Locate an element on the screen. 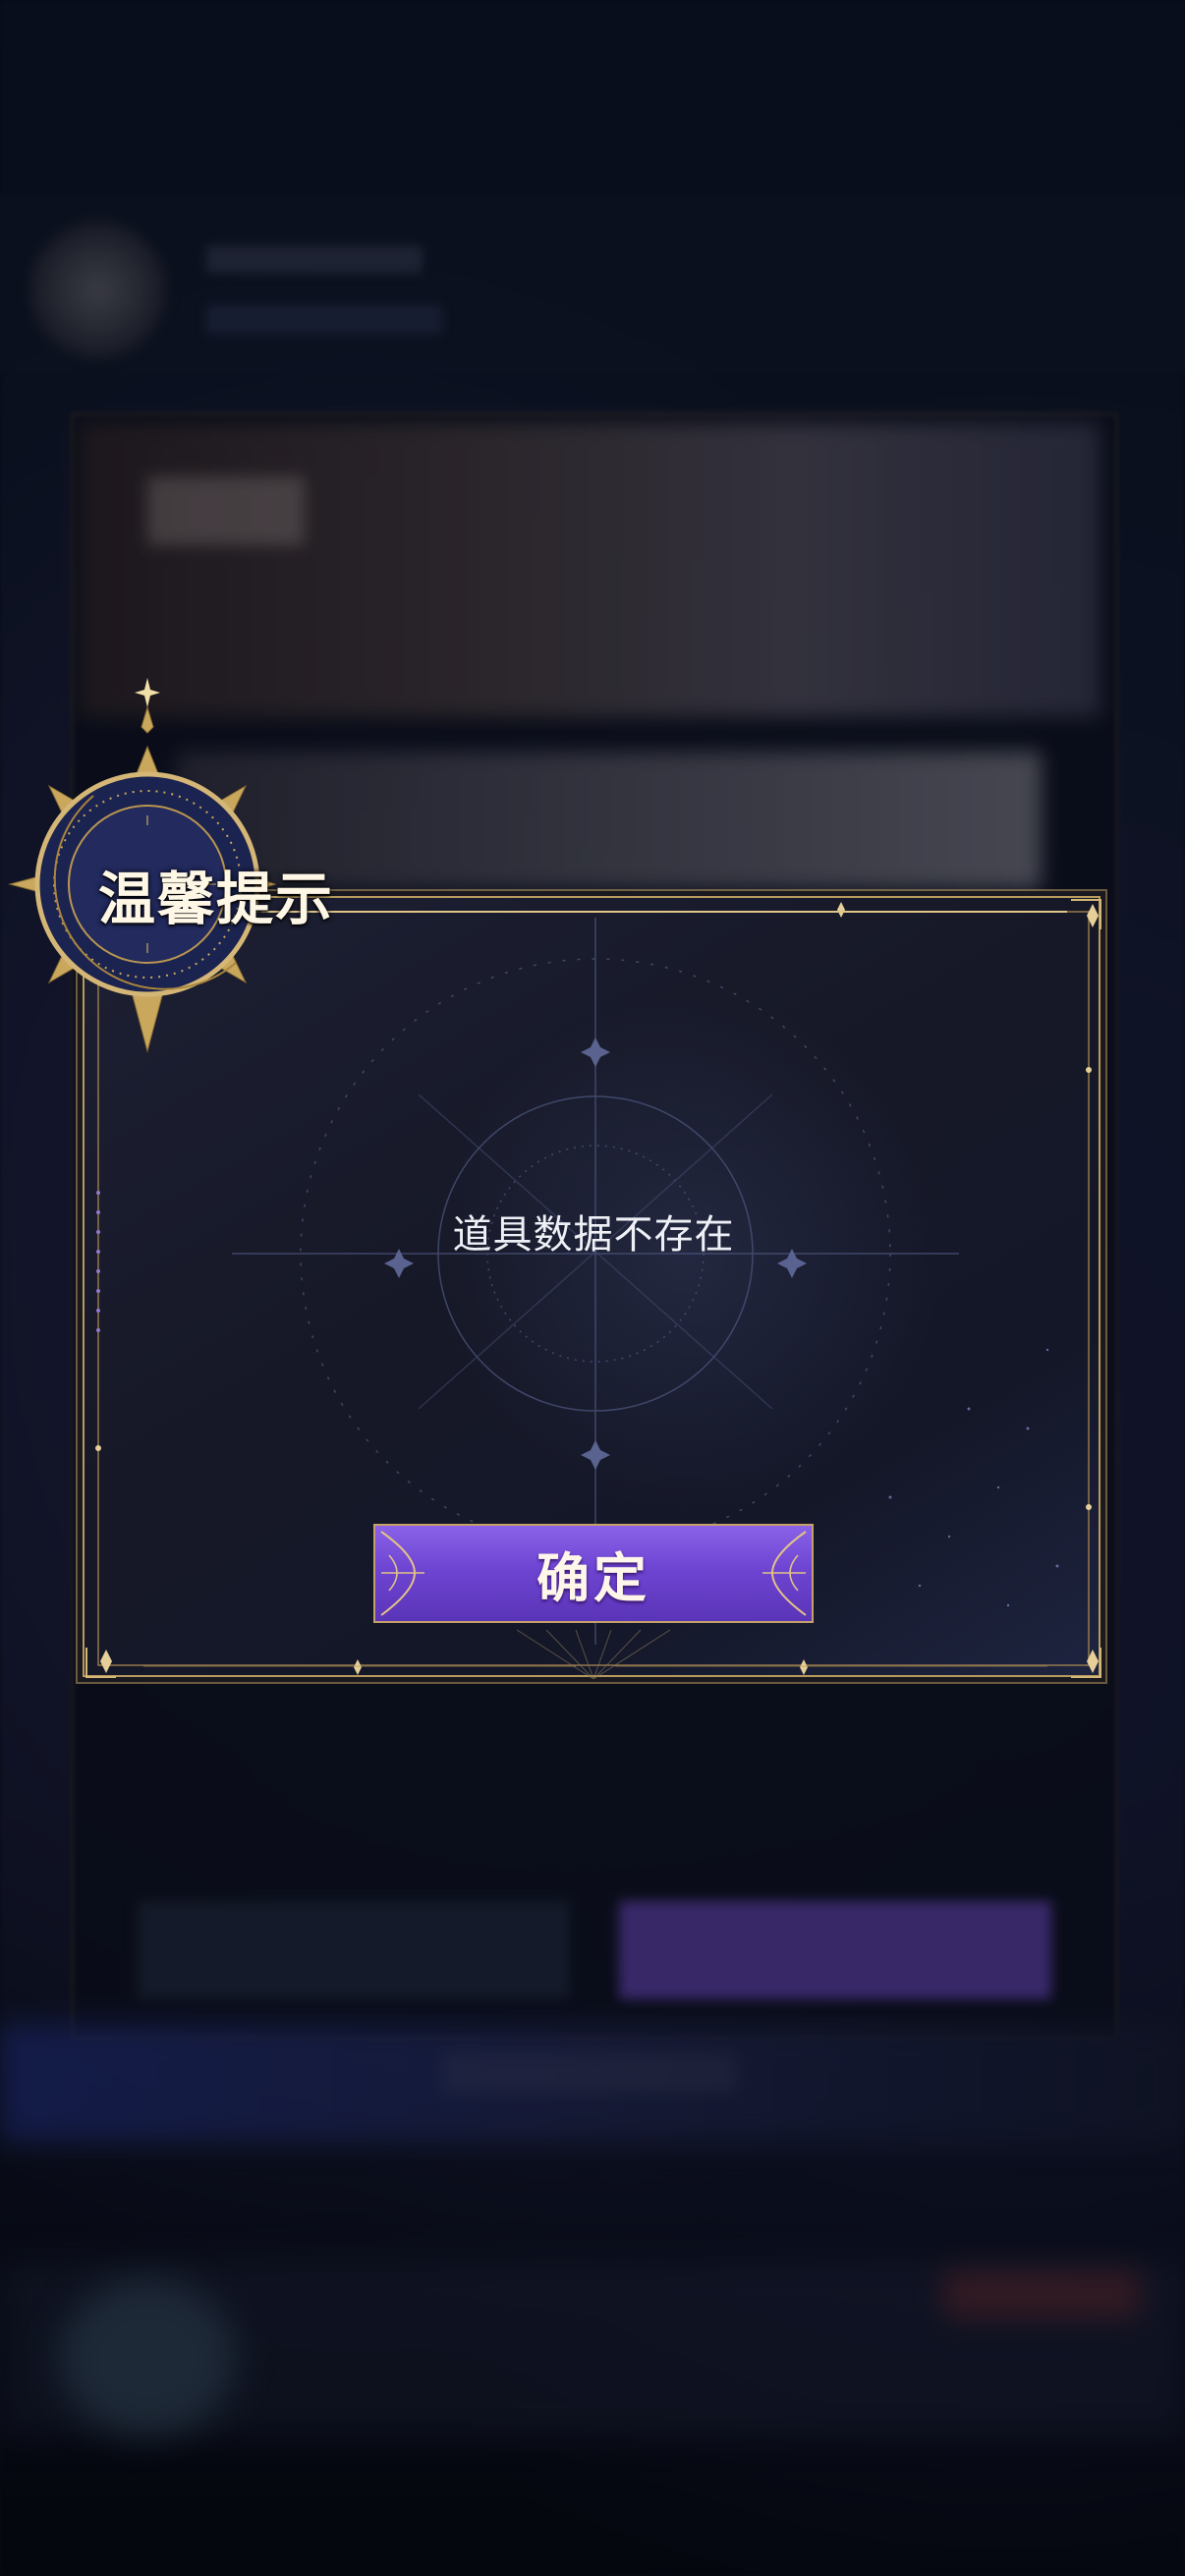 Image resolution: width=1185 pixels, height=2576 pixels. button-left-ornament is located at coordinates (402, 1573).